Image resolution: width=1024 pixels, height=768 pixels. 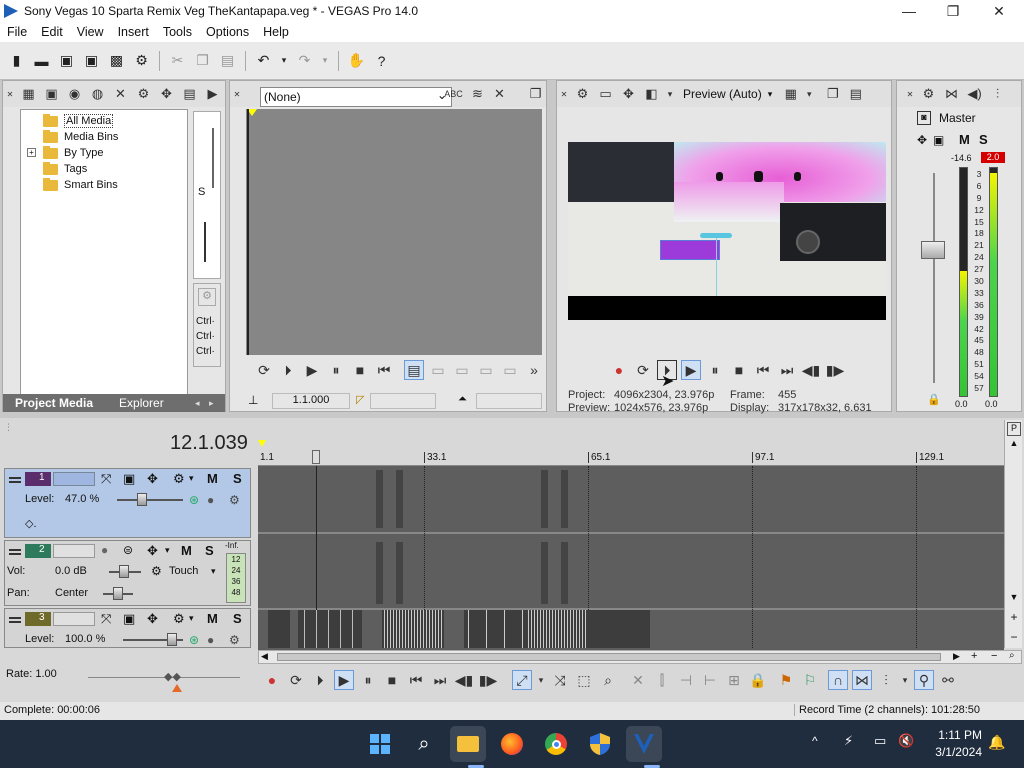 I want to click on trim-insert-icon: ▭, so click(x=462, y=370).